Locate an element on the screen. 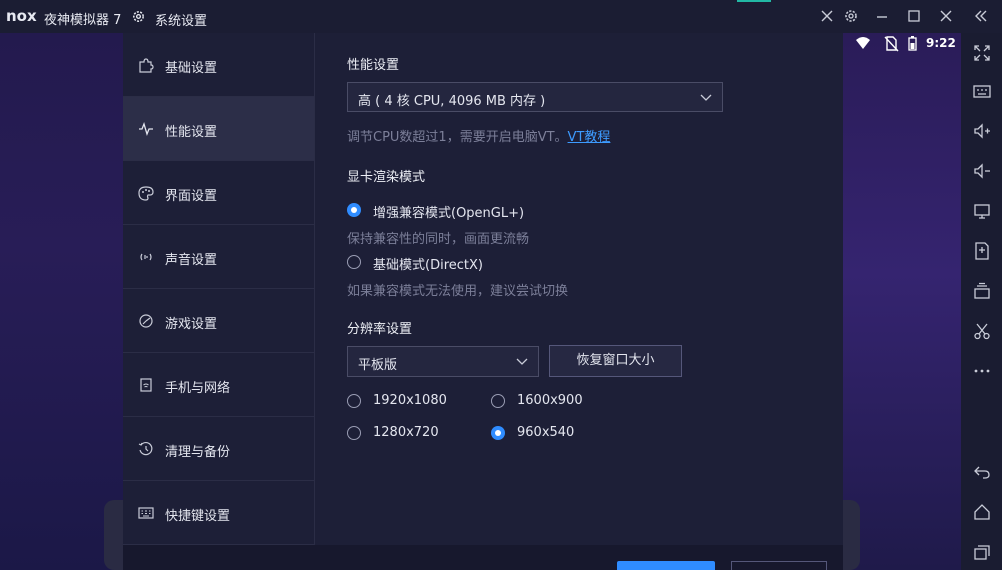 The height and width of the screenshot is (570, 1002). battery-icon is located at coordinates (912, 43).